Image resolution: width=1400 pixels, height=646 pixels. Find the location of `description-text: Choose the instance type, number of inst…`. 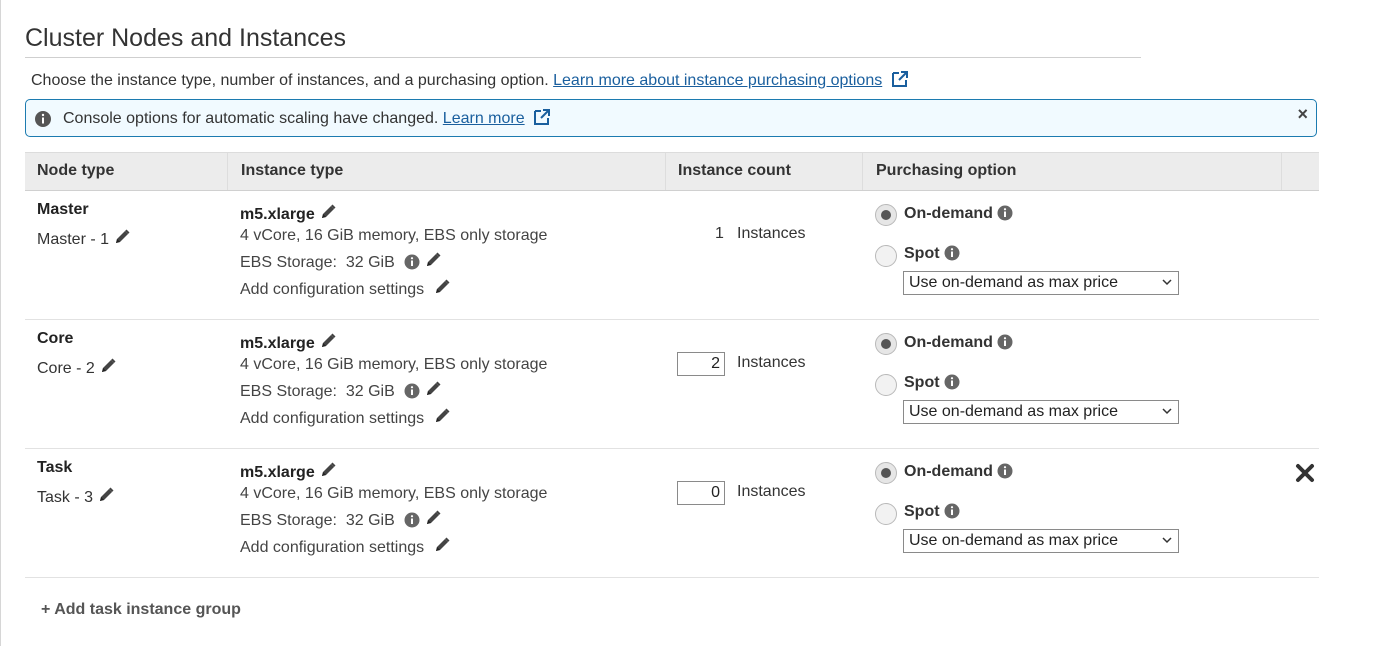

description-text: Choose the instance type, number of inst… is located at coordinates (290, 80).